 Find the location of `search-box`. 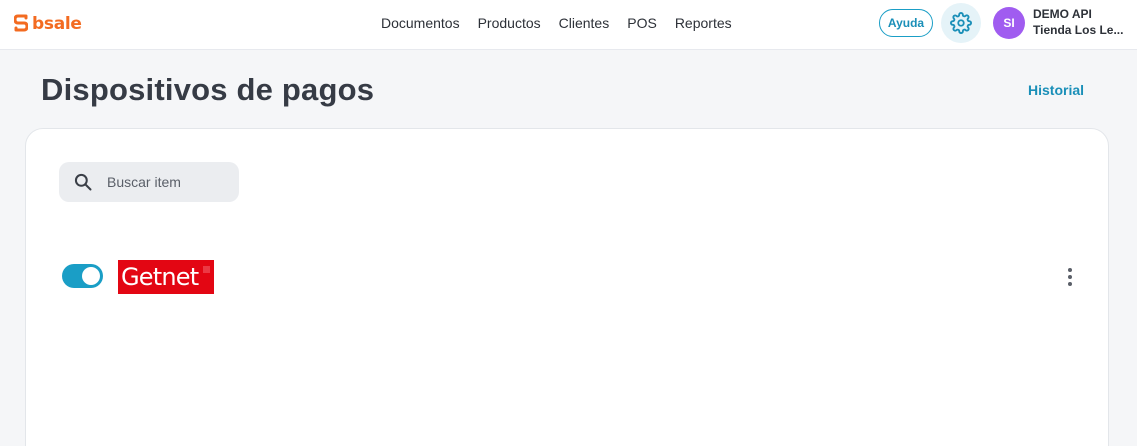

search-box is located at coordinates (149, 182).